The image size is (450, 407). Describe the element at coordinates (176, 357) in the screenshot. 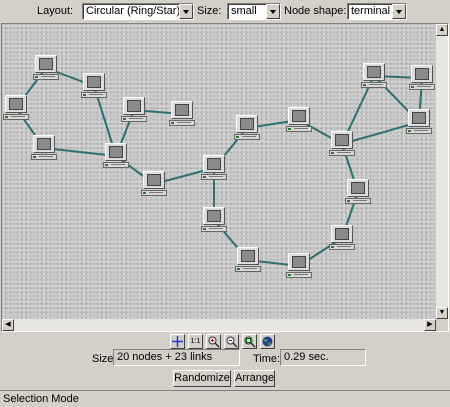

I see `graph-size-field: 20 nodes + 23 links` at that location.